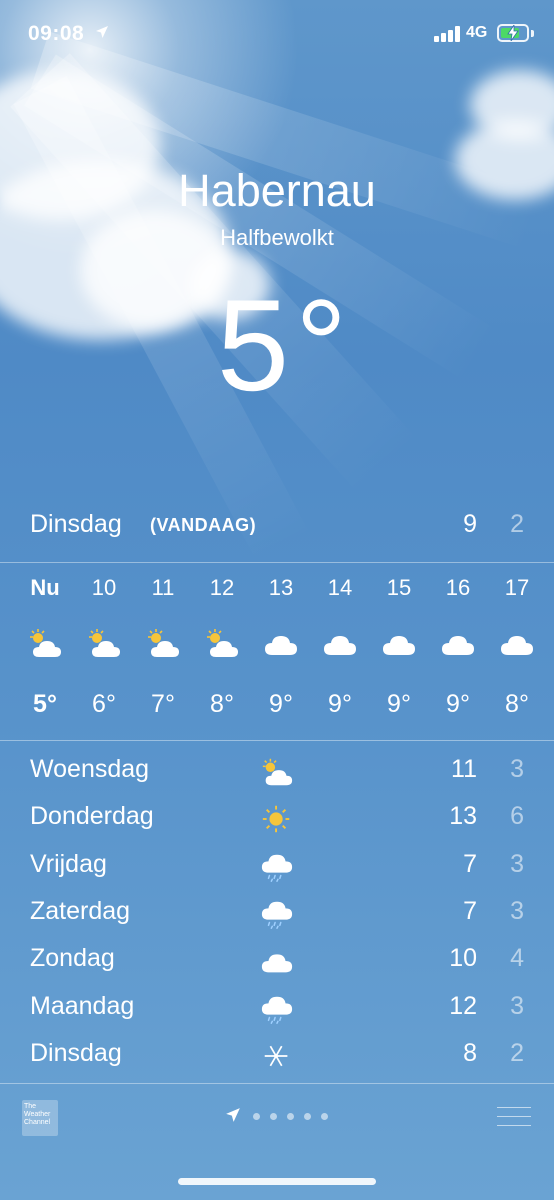  Describe the element at coordinates (222, 587) in the screenshot. I see `hour-label: 12` at that location.